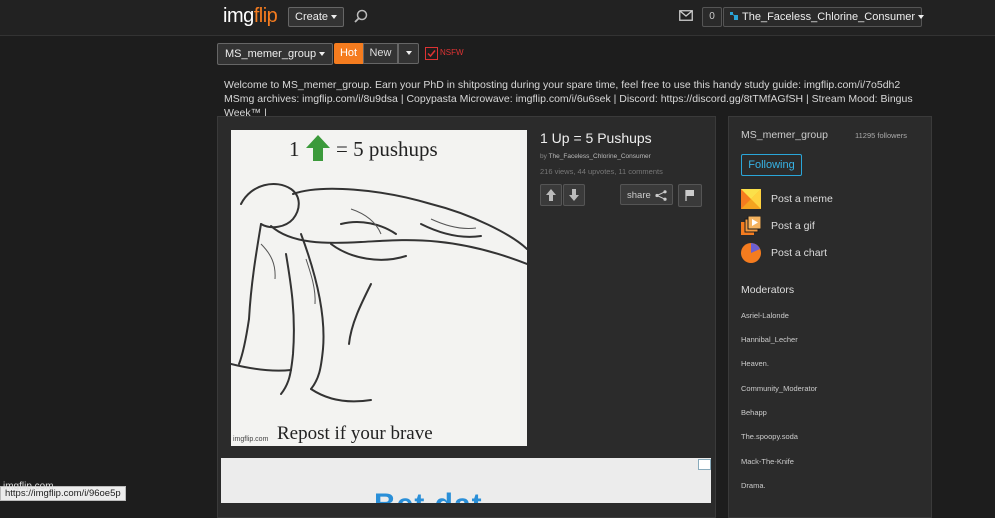 This screenshot has height=518, width=995. I want to click on meme-bottom-caption: Repost if your brave, so click(355, 433).